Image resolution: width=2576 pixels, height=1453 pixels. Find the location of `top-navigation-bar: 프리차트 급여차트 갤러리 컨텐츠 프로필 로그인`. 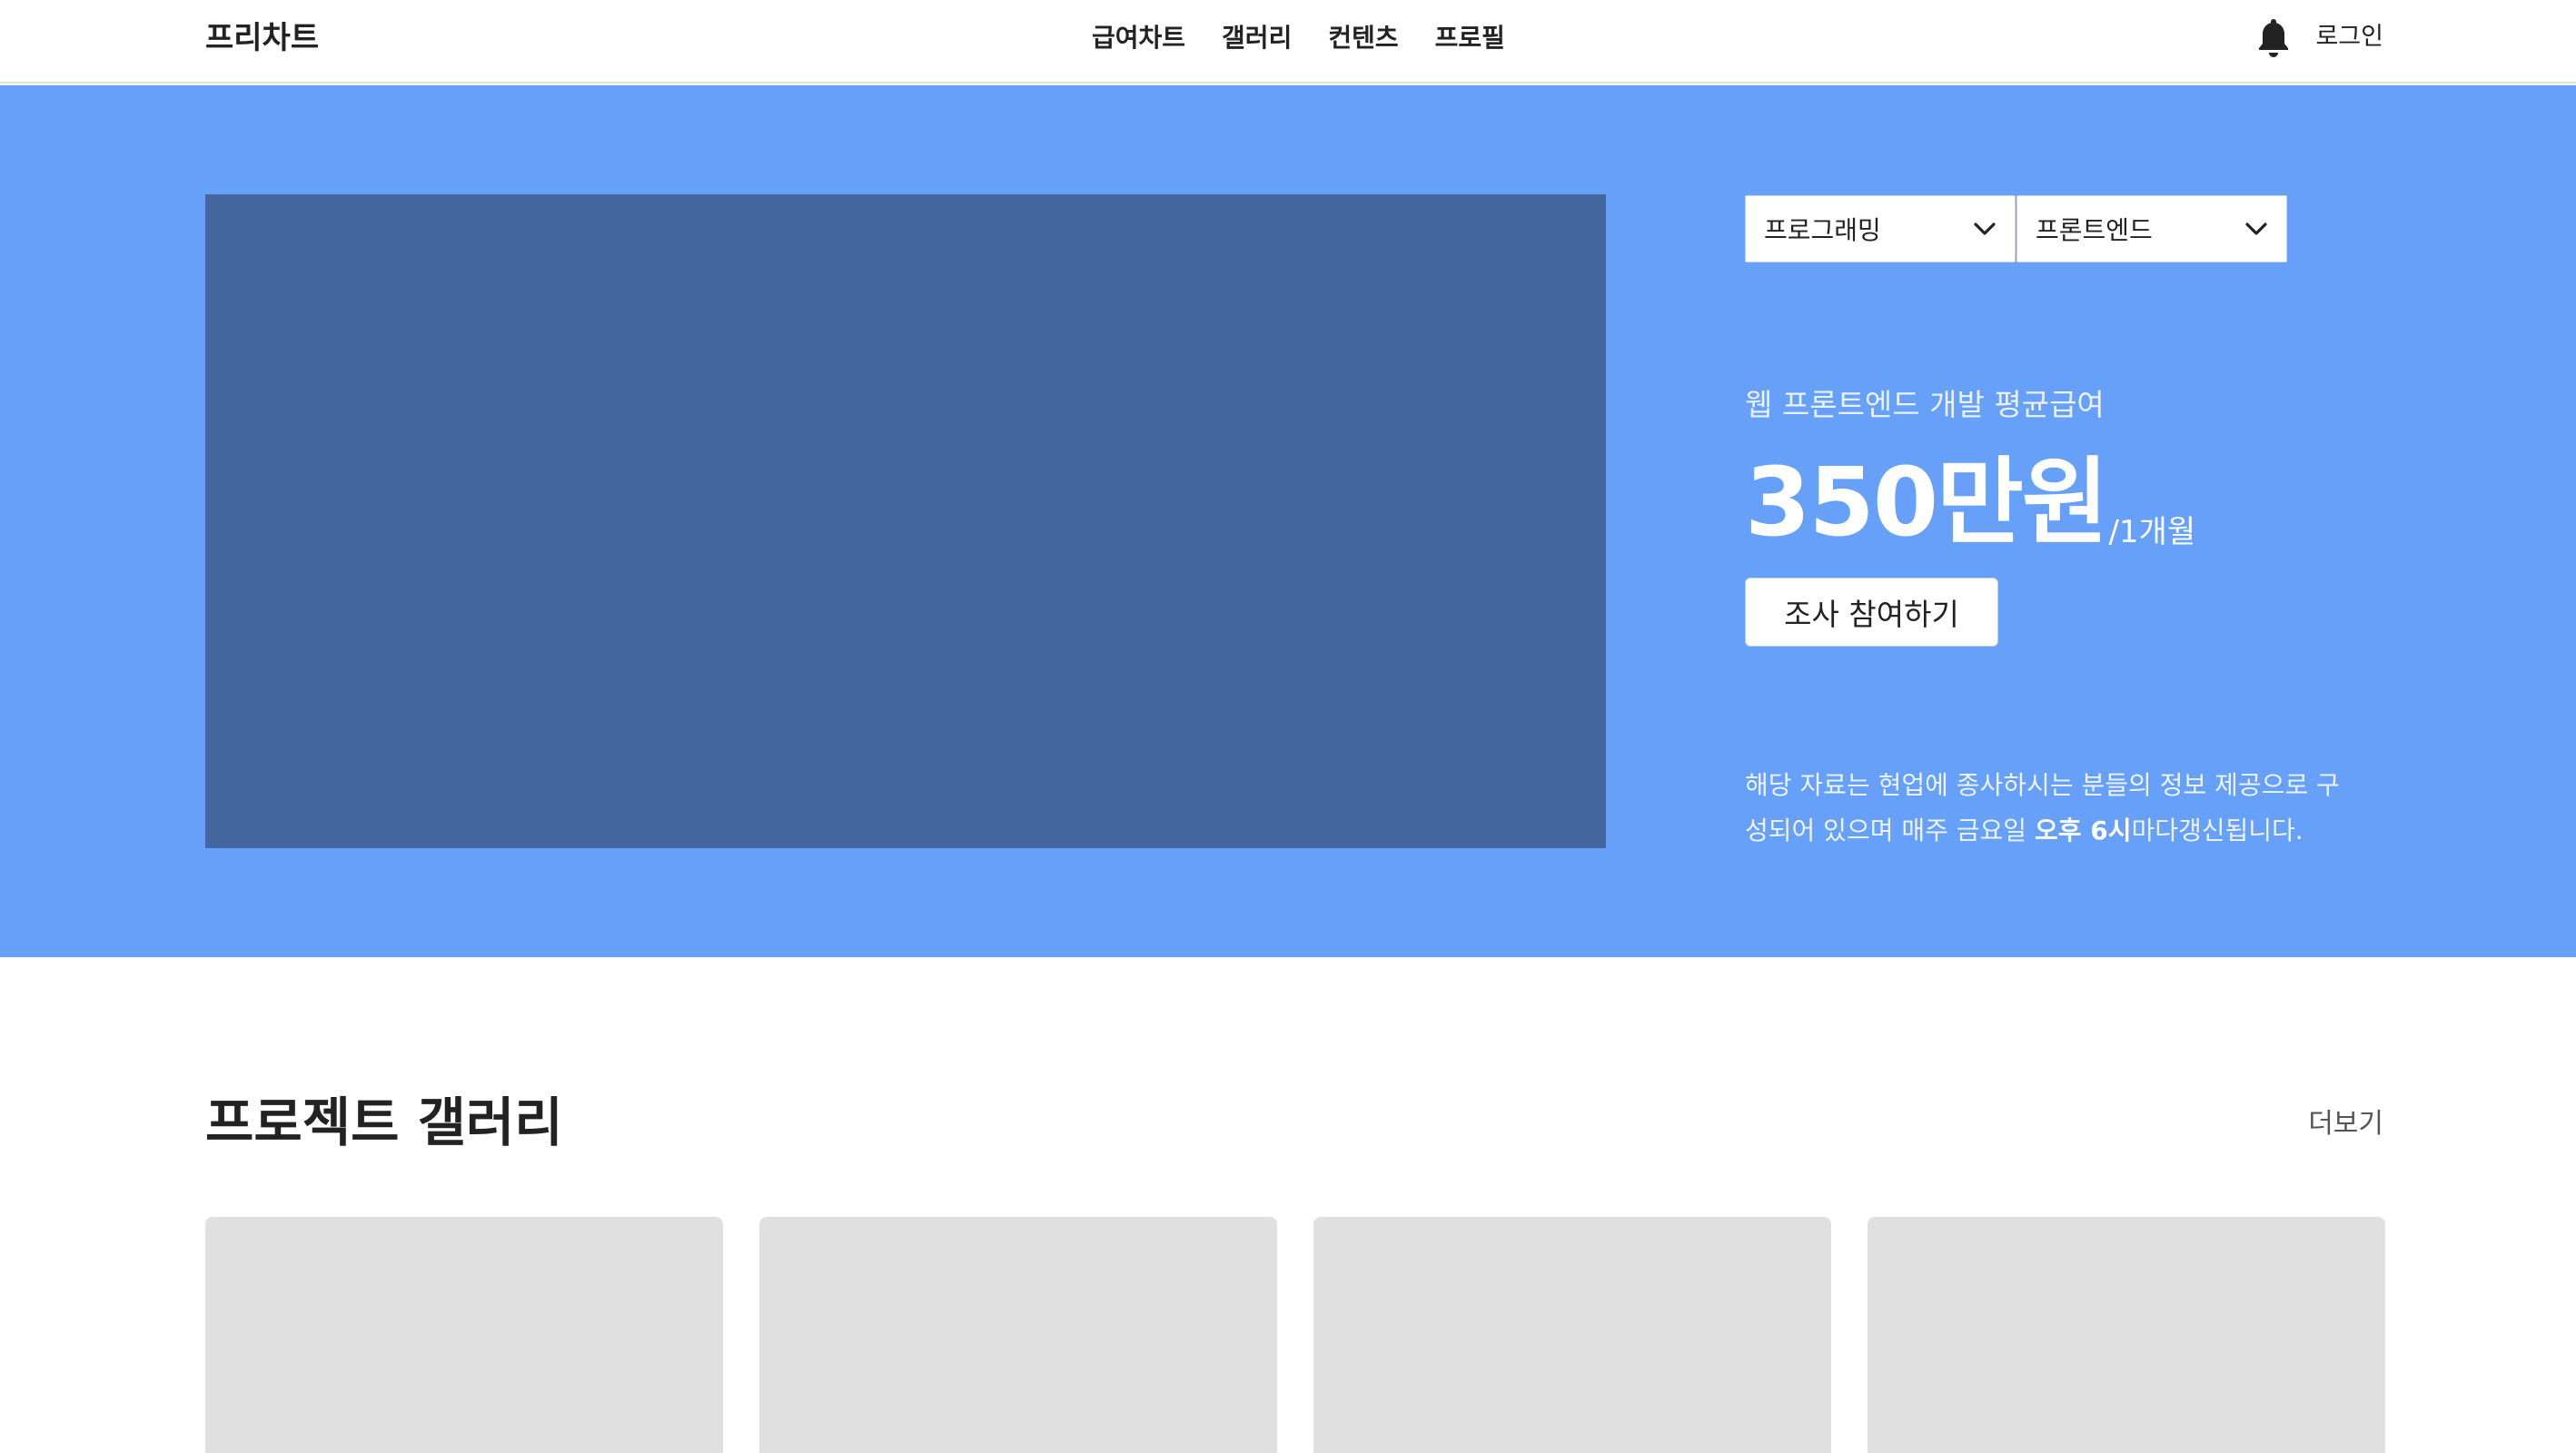

top-navigation-bar: 프리차트 급여차트 갤러리 컨텐츠 프로필 로그인 is located at coordinates (1288, 42).